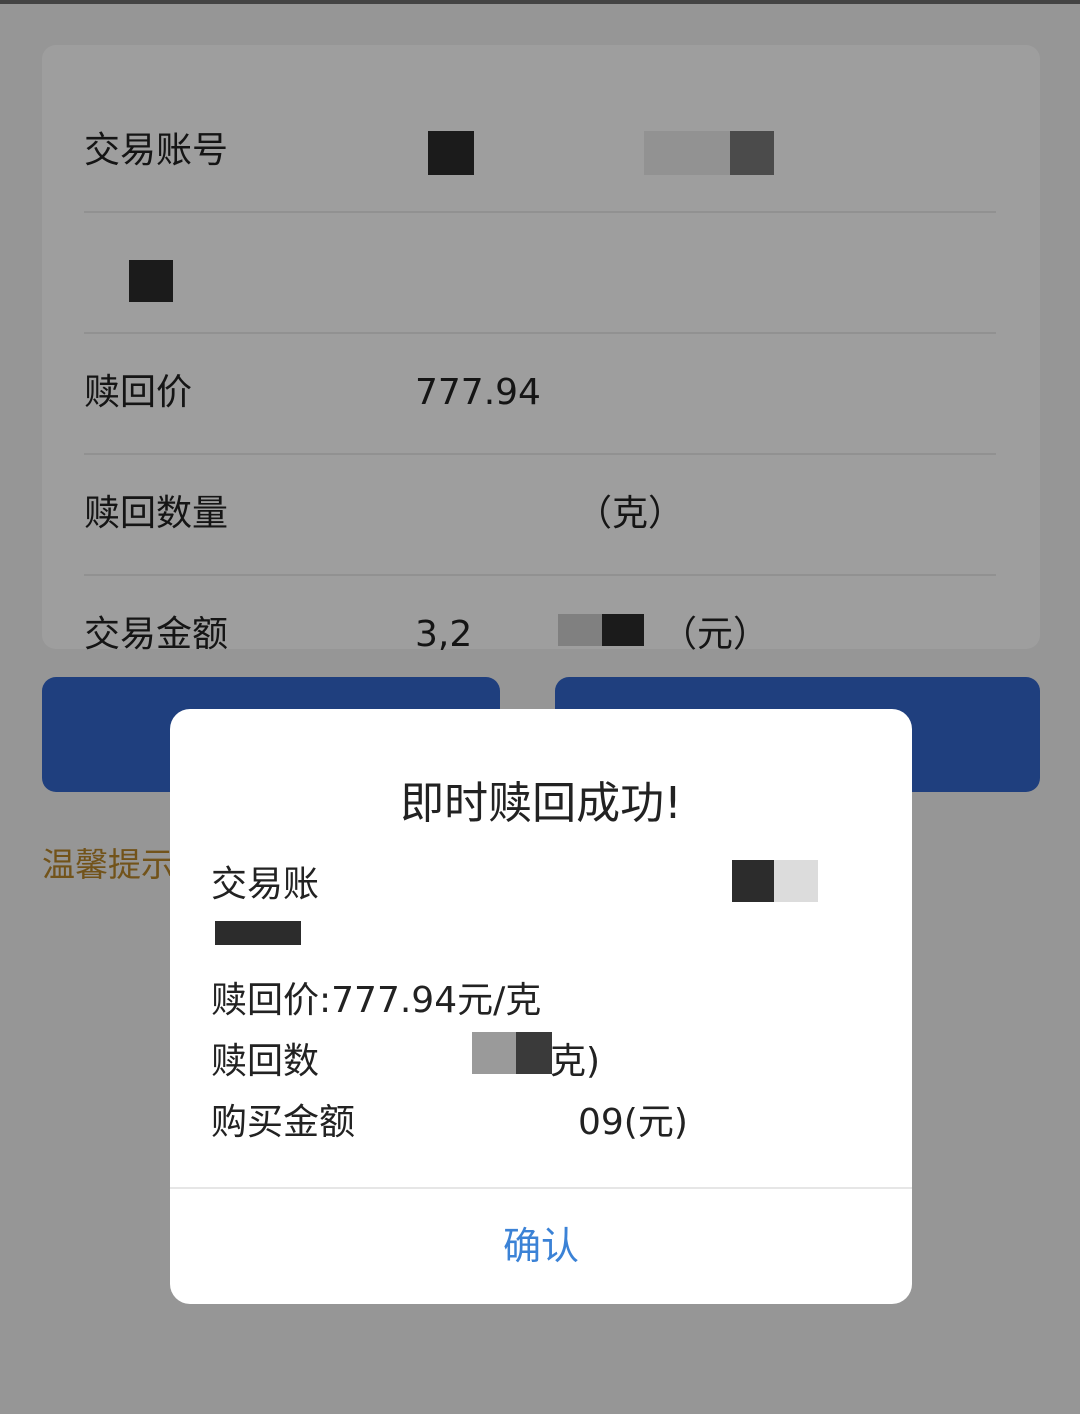  What do you see at coordinates (575, 1061) in the screenshot?
I see `dialog-quantity-suffix: 克)` at bounding box center [575, 1061].